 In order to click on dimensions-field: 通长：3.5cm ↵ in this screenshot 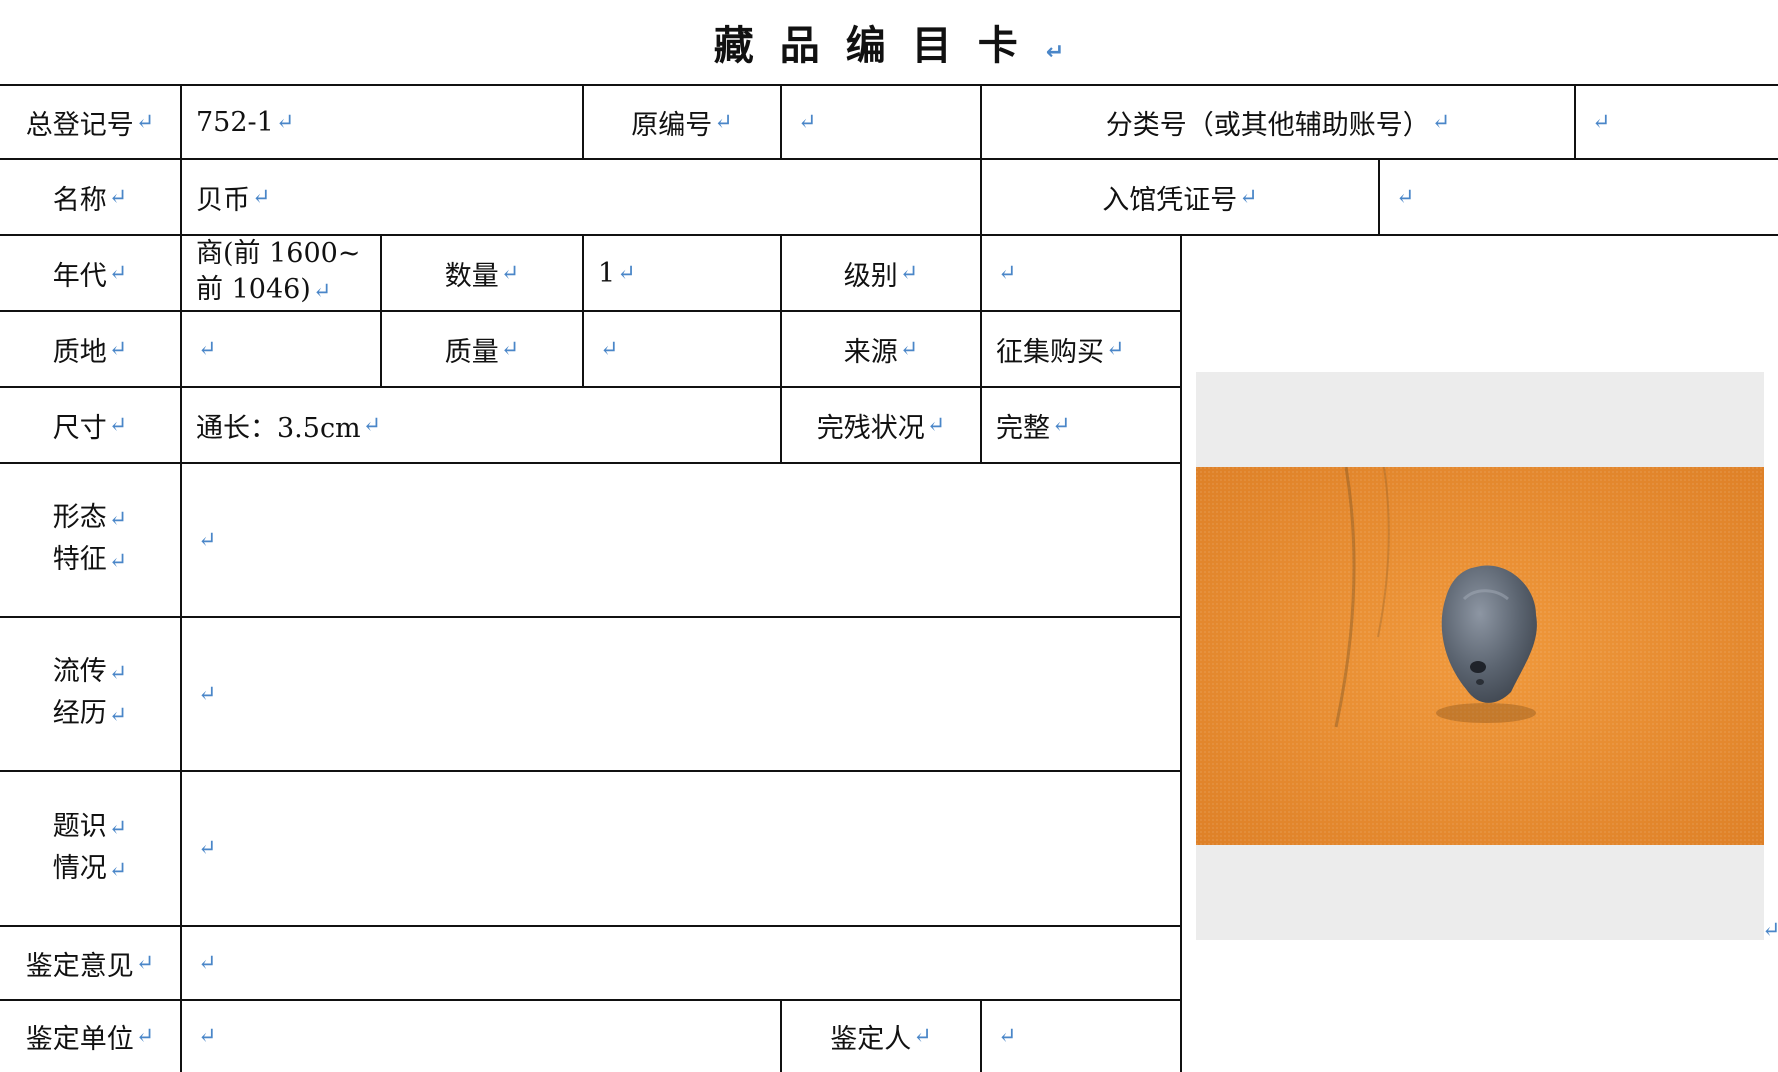, I will do `click(481, 425)`.